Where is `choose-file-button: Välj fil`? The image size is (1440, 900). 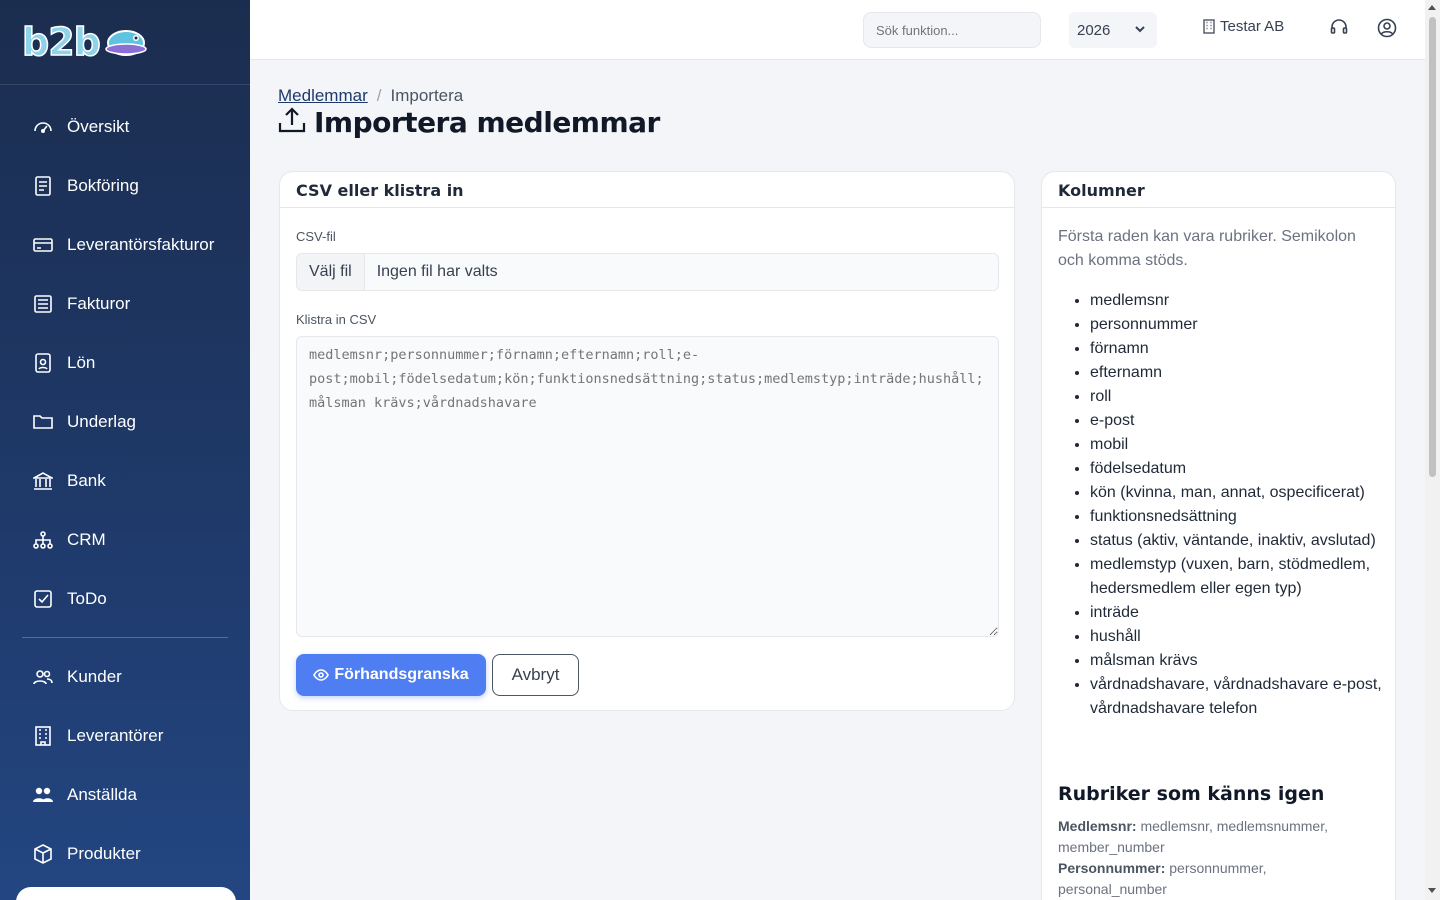
choose-file-button: Välj fil is located at coordinates (331, 272).